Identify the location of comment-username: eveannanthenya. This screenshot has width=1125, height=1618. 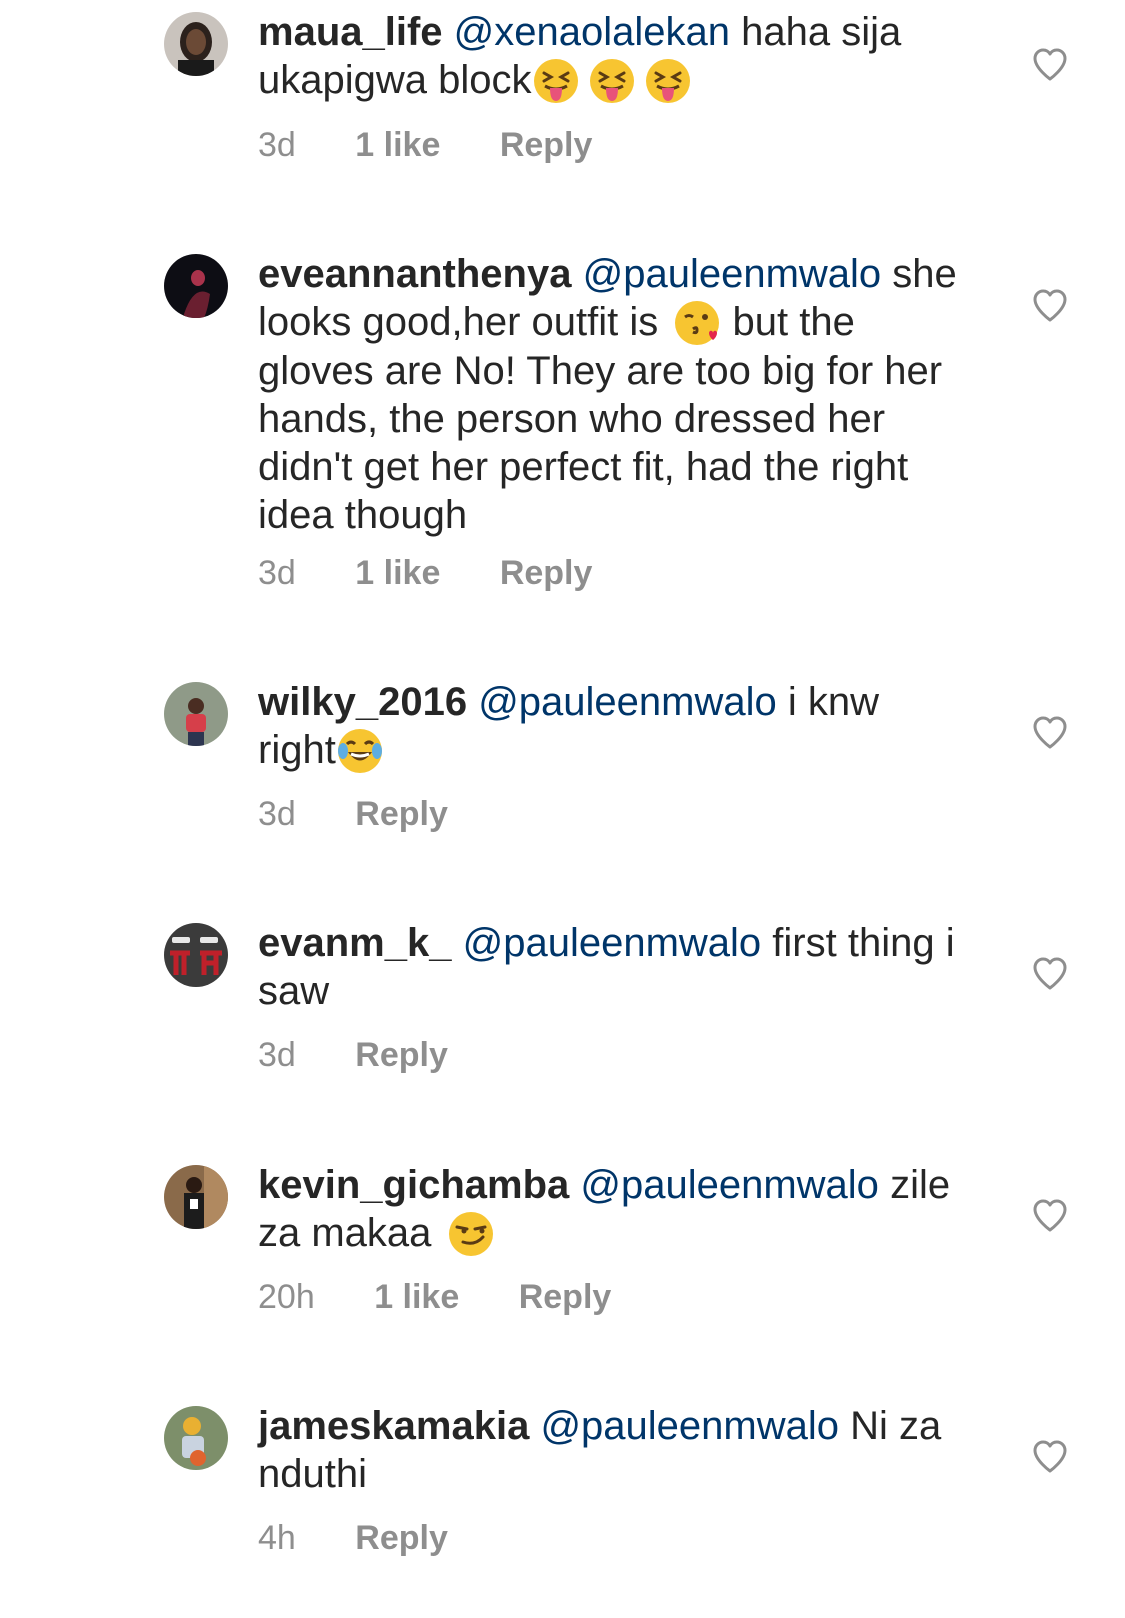
(414, 274).